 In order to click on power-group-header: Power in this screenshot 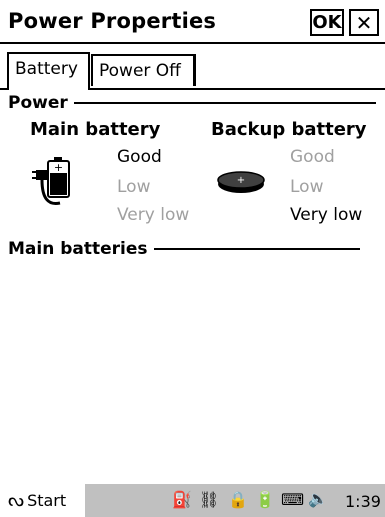, I will do `click(192, 103)`.